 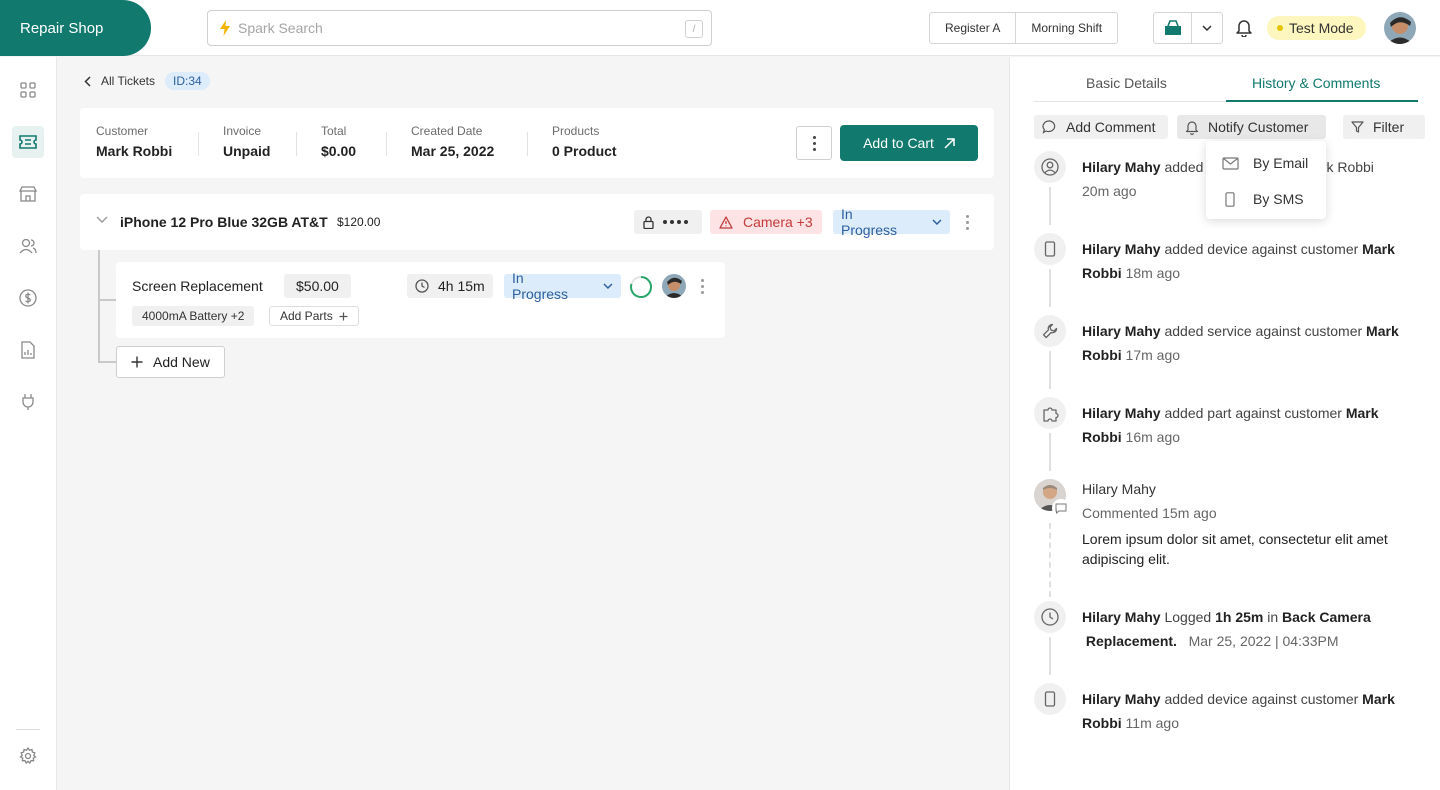 I want to click on all-tickets-link: All Tickets, so click(x=128, y=81).